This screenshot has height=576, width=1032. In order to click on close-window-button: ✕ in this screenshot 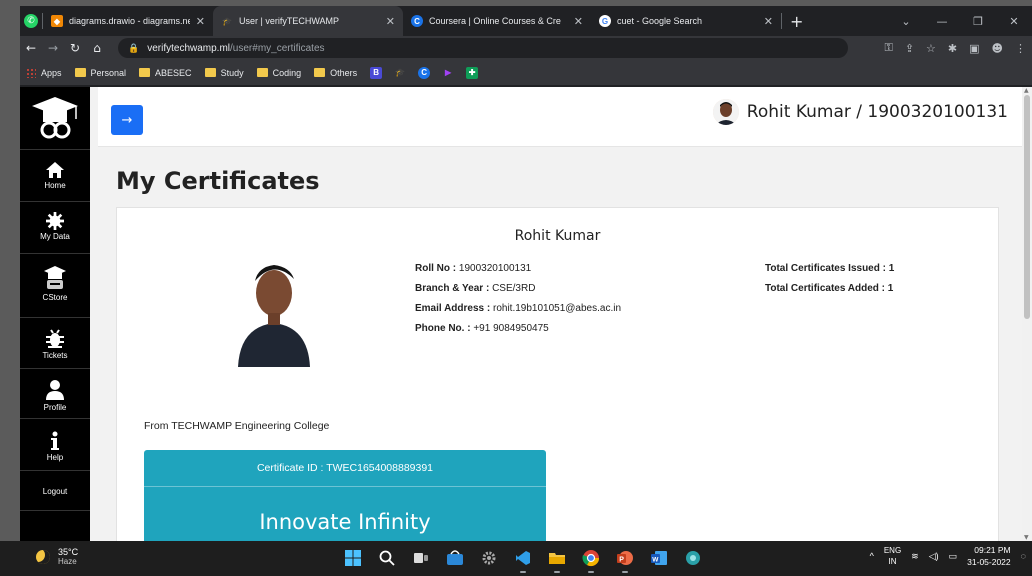, I will do `click(1014, 21)`.